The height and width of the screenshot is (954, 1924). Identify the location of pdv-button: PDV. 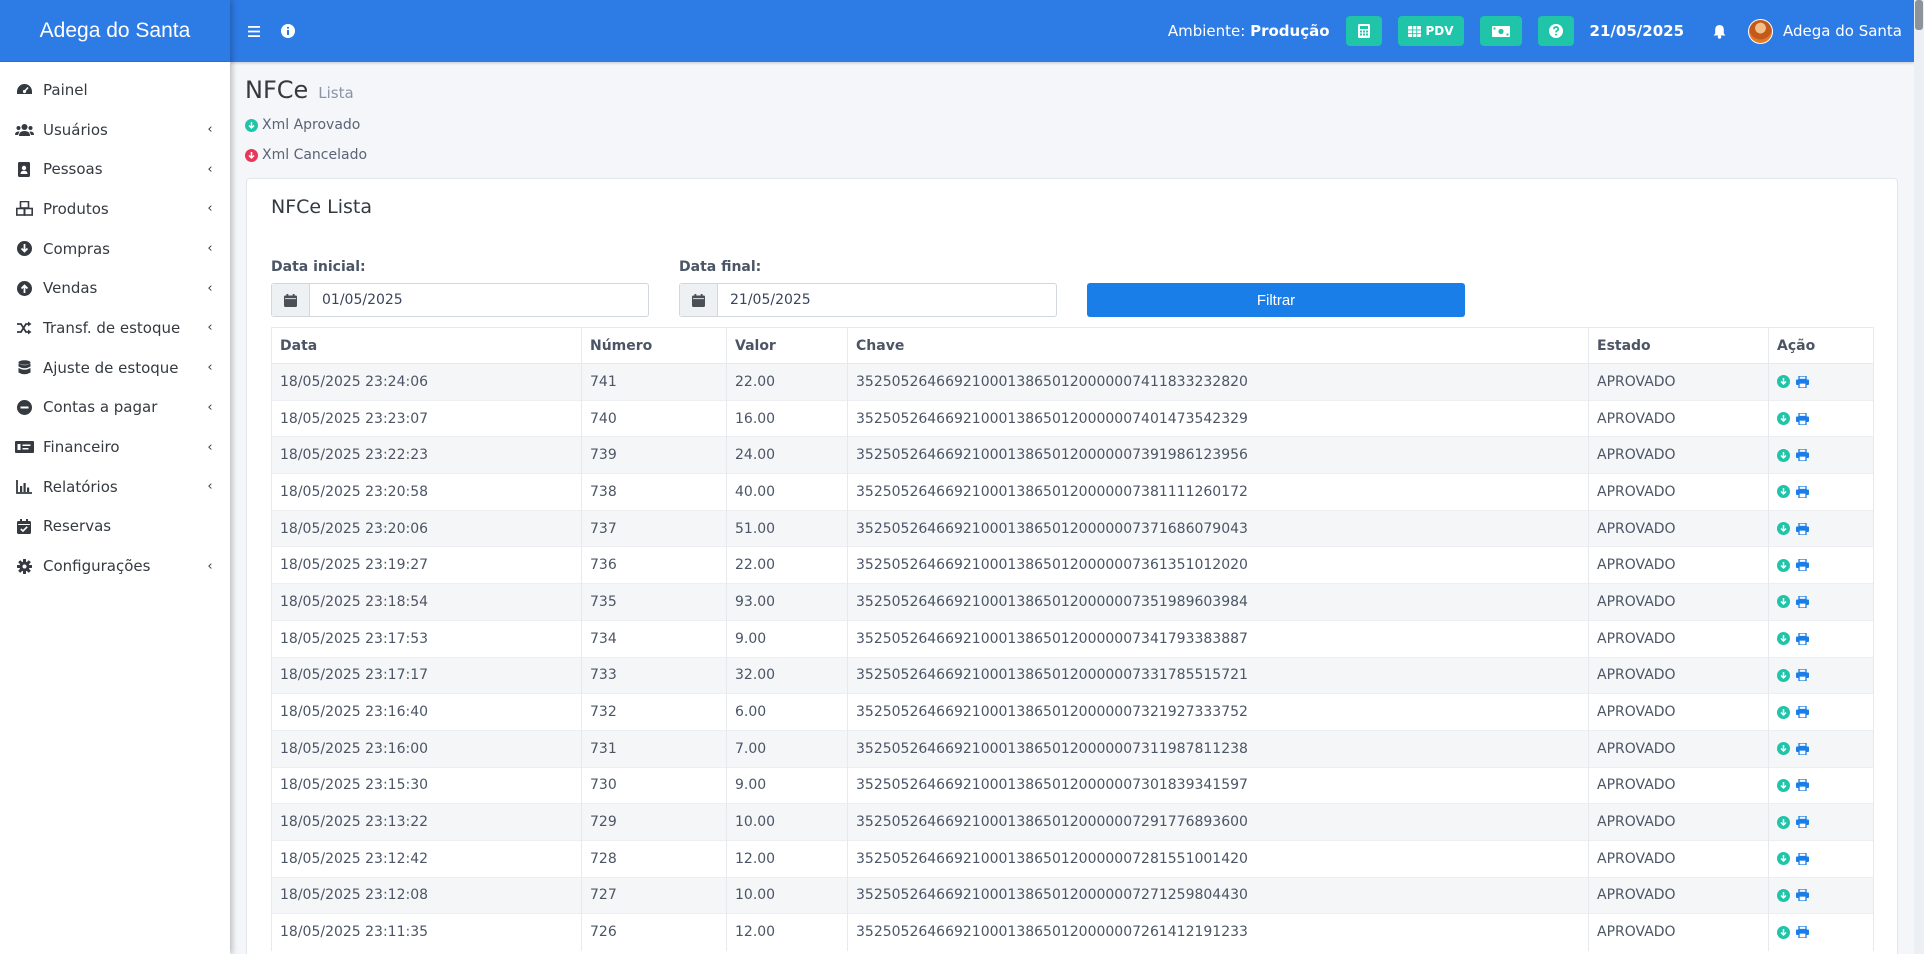
(1430, 31).